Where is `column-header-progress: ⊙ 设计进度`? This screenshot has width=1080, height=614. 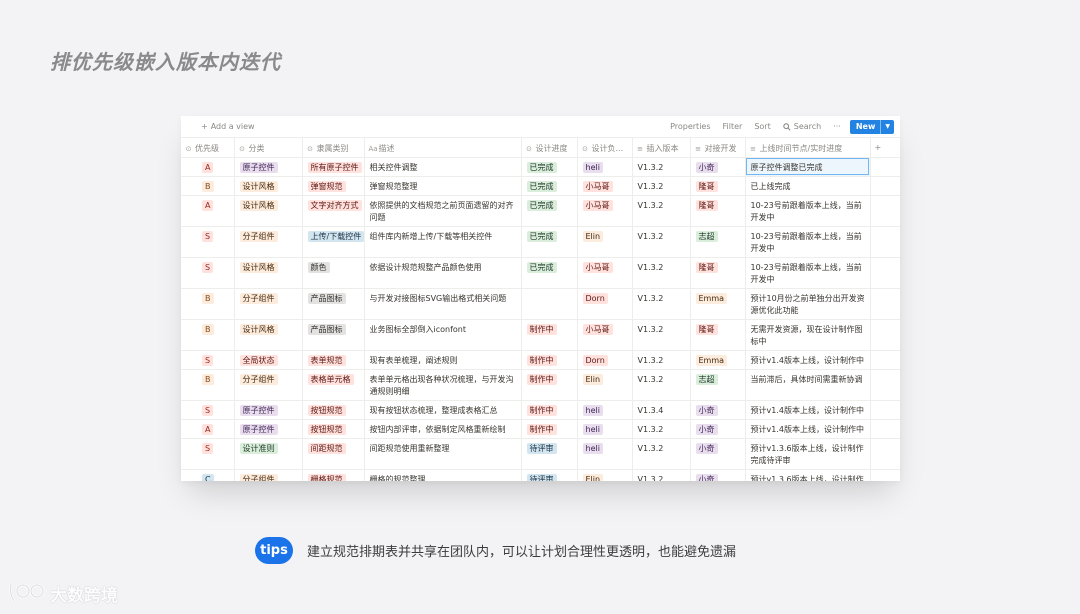 column-header-progress: ⊙ 设计进度 is located at coordinates (549, 148).